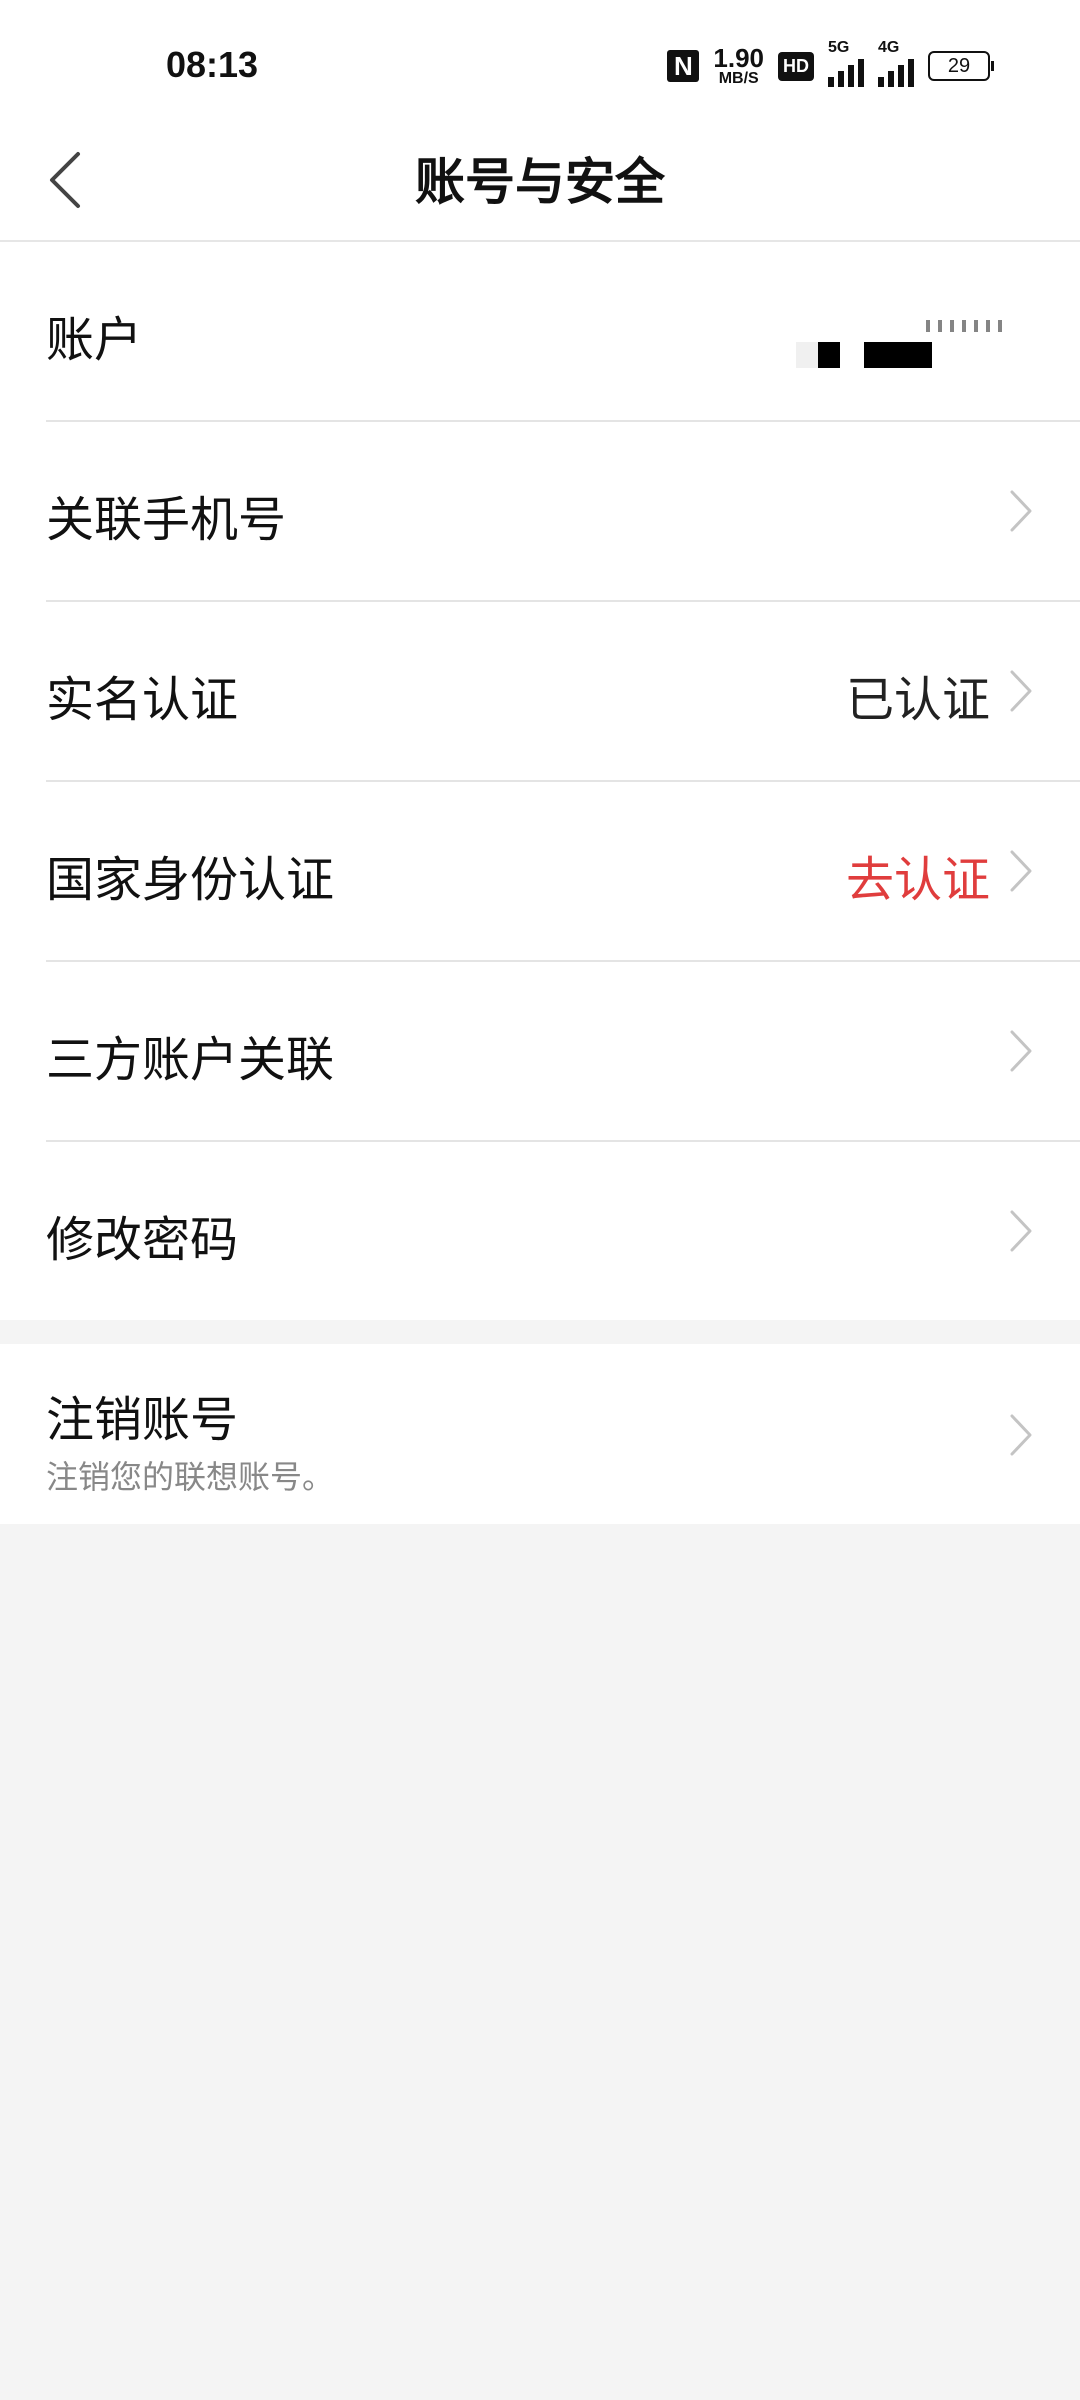 The image size is (1080, 2400). What do you see at coordinates (563, 1052) in the screenshot?
I see `third-party-accounts-row: 三方账户关联` at bounding box center [563, 1052].